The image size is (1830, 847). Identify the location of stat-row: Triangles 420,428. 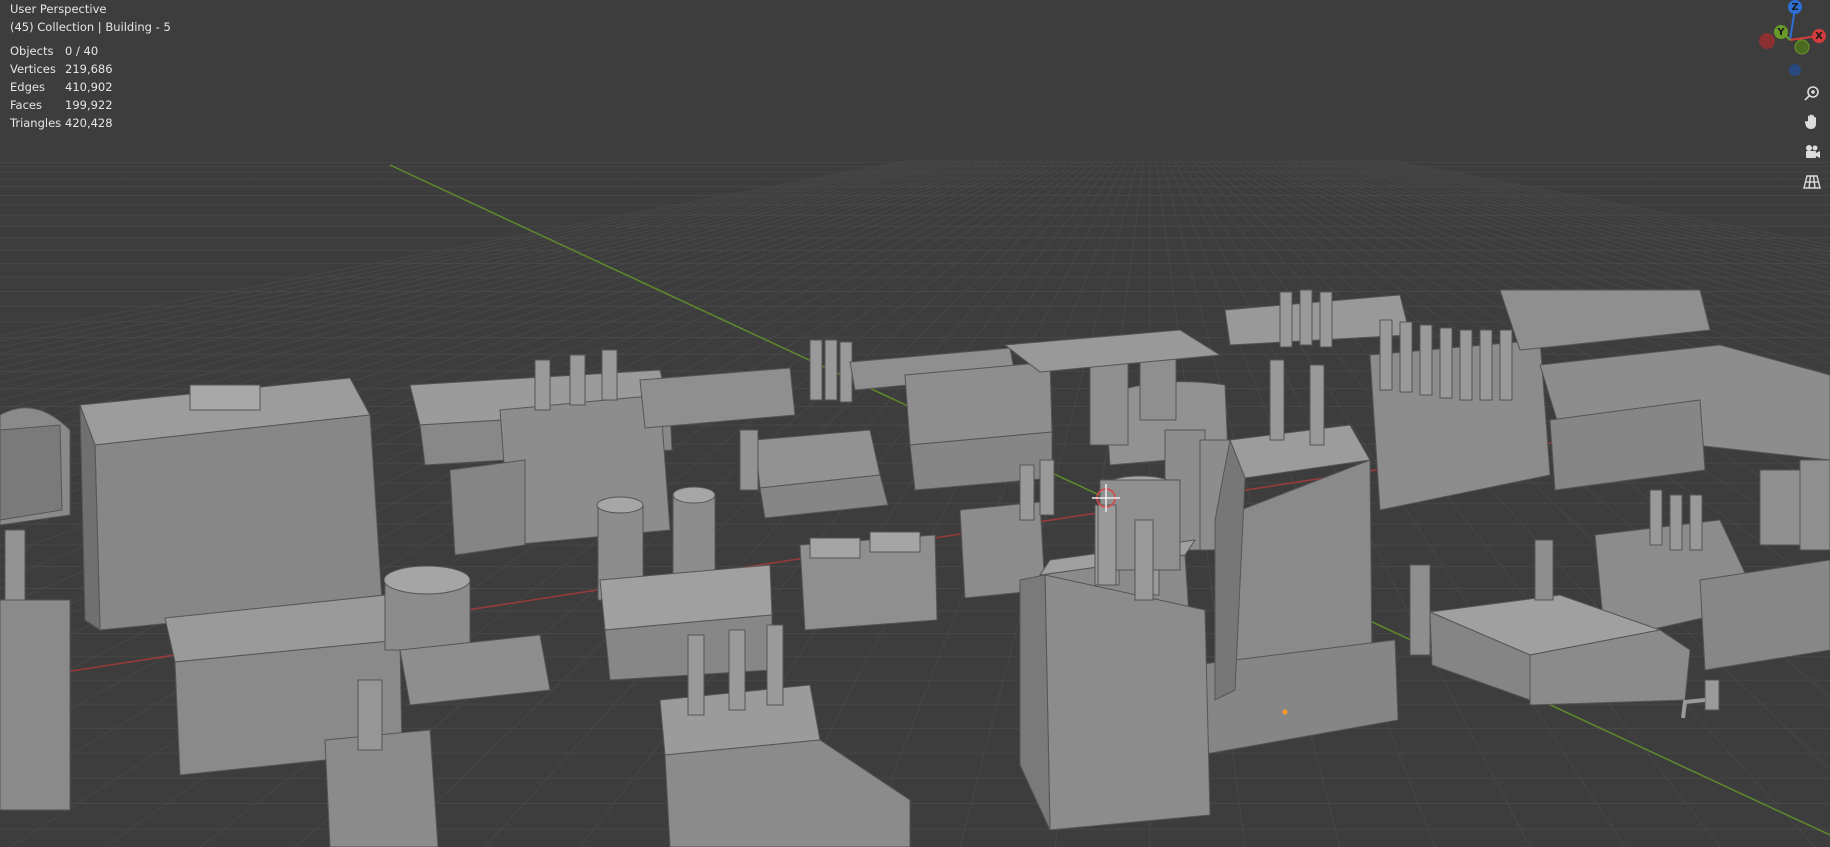
(90, 123).